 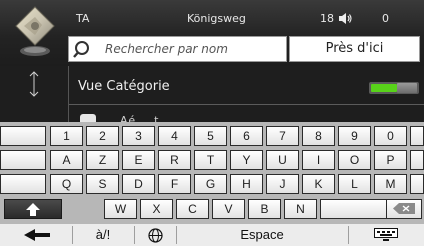 What do you see at coordinates (264, 209) in the screenshot?
I see `key-b: B` at bounding box center [264, 209].